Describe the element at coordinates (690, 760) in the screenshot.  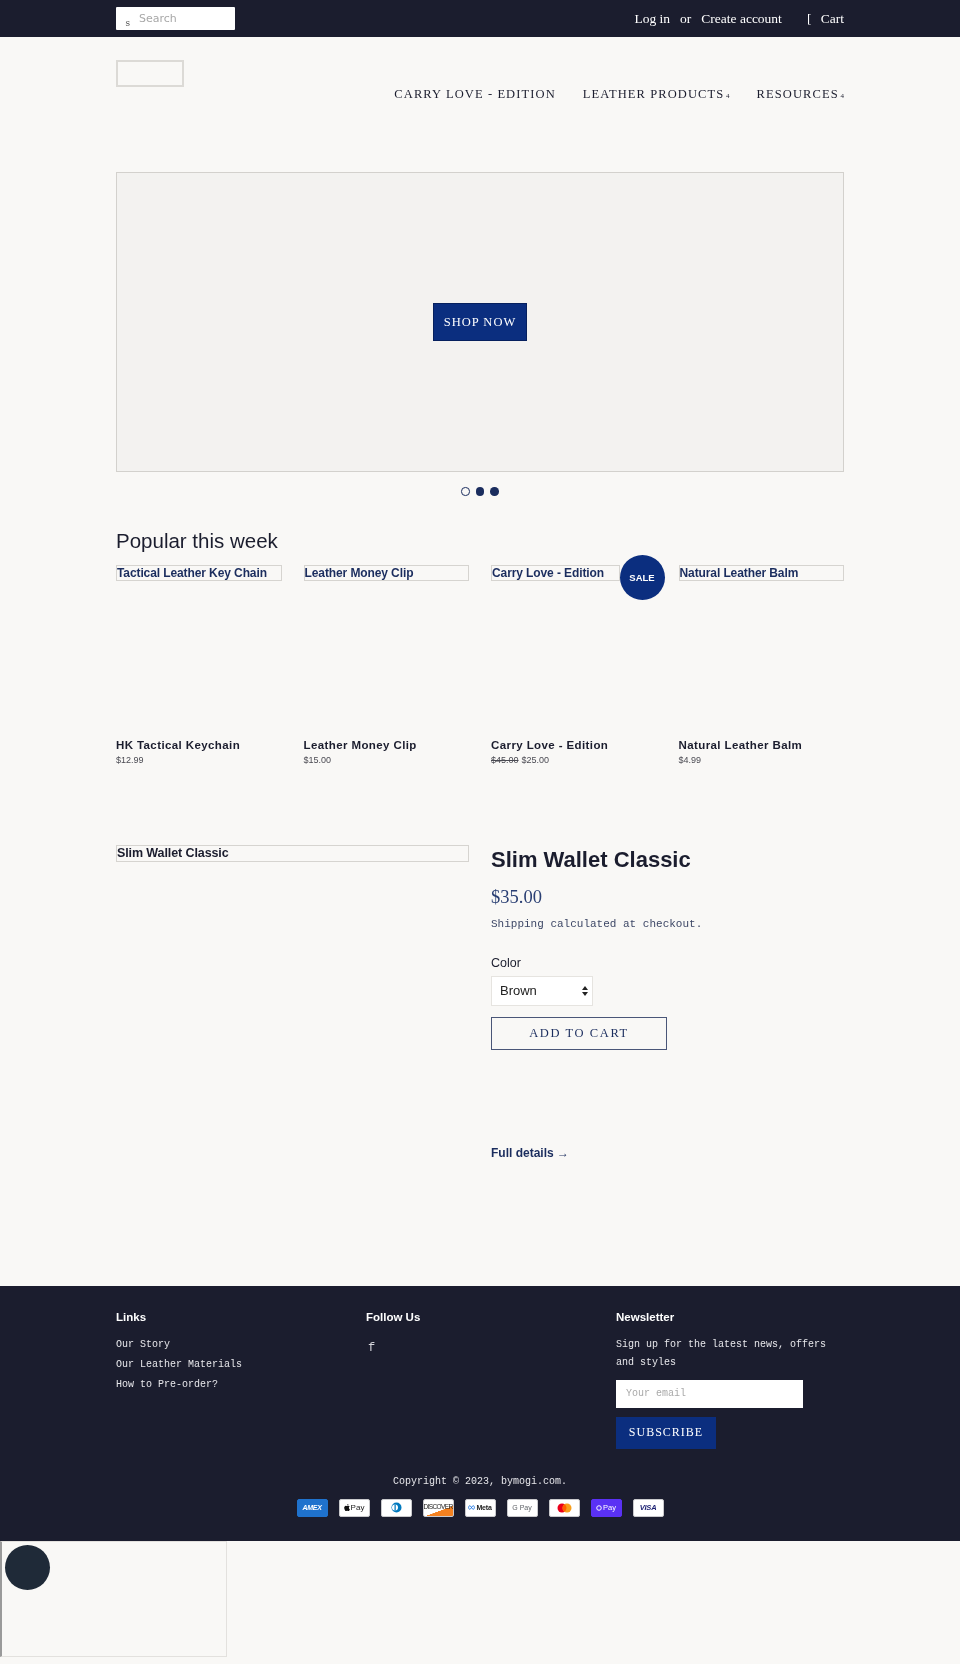
I see `product-price: $4.99` at that location.